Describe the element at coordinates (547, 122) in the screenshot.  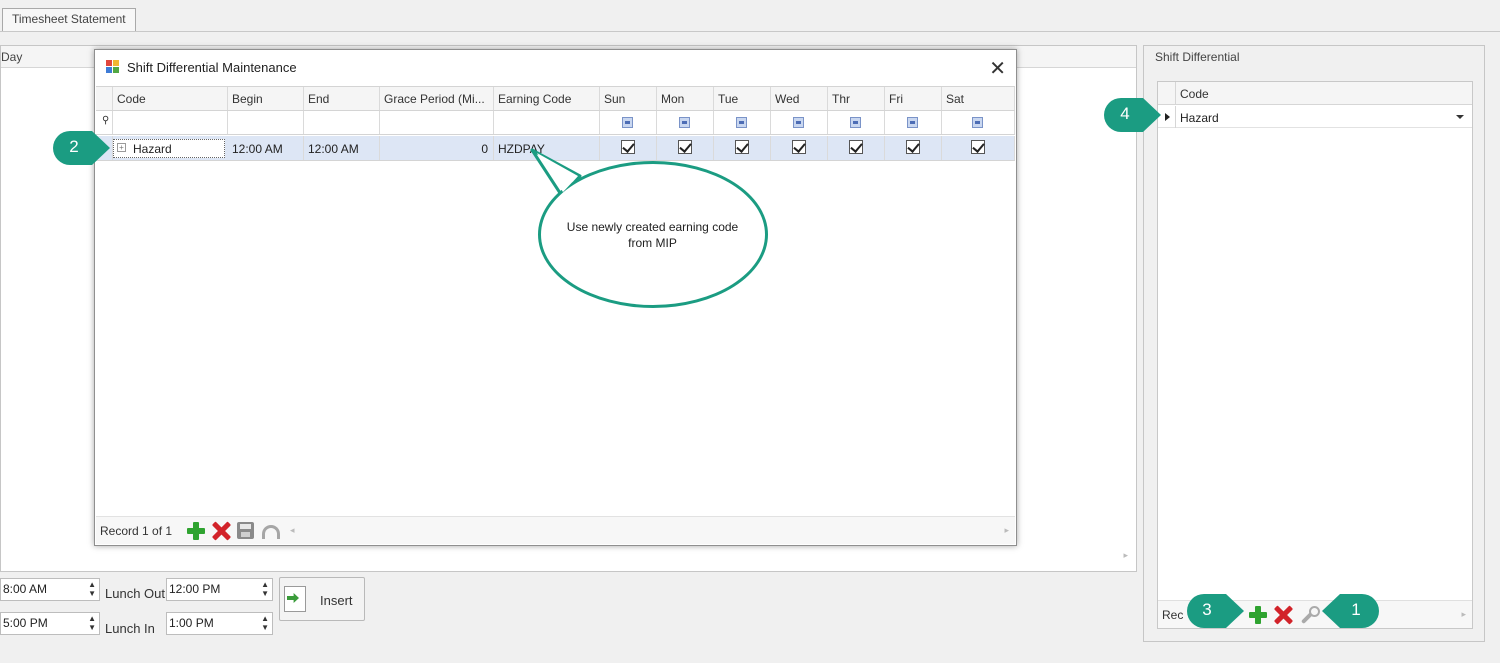
I see `filter-earning-code` at that location.